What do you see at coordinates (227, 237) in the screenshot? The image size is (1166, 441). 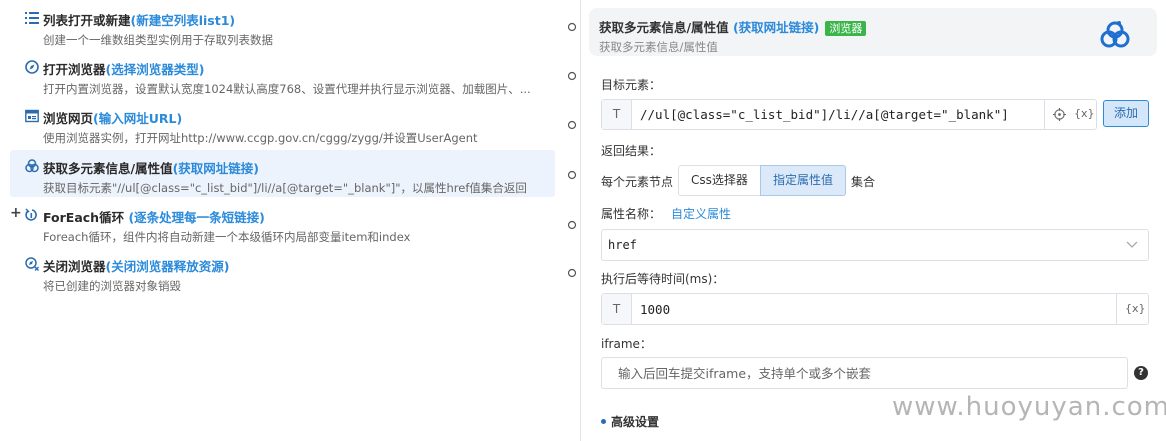 I see `step-desc: Foreach循环，组件内将自动新建一个本级循环内局部变量item和index` at bounding box center [227, 237].